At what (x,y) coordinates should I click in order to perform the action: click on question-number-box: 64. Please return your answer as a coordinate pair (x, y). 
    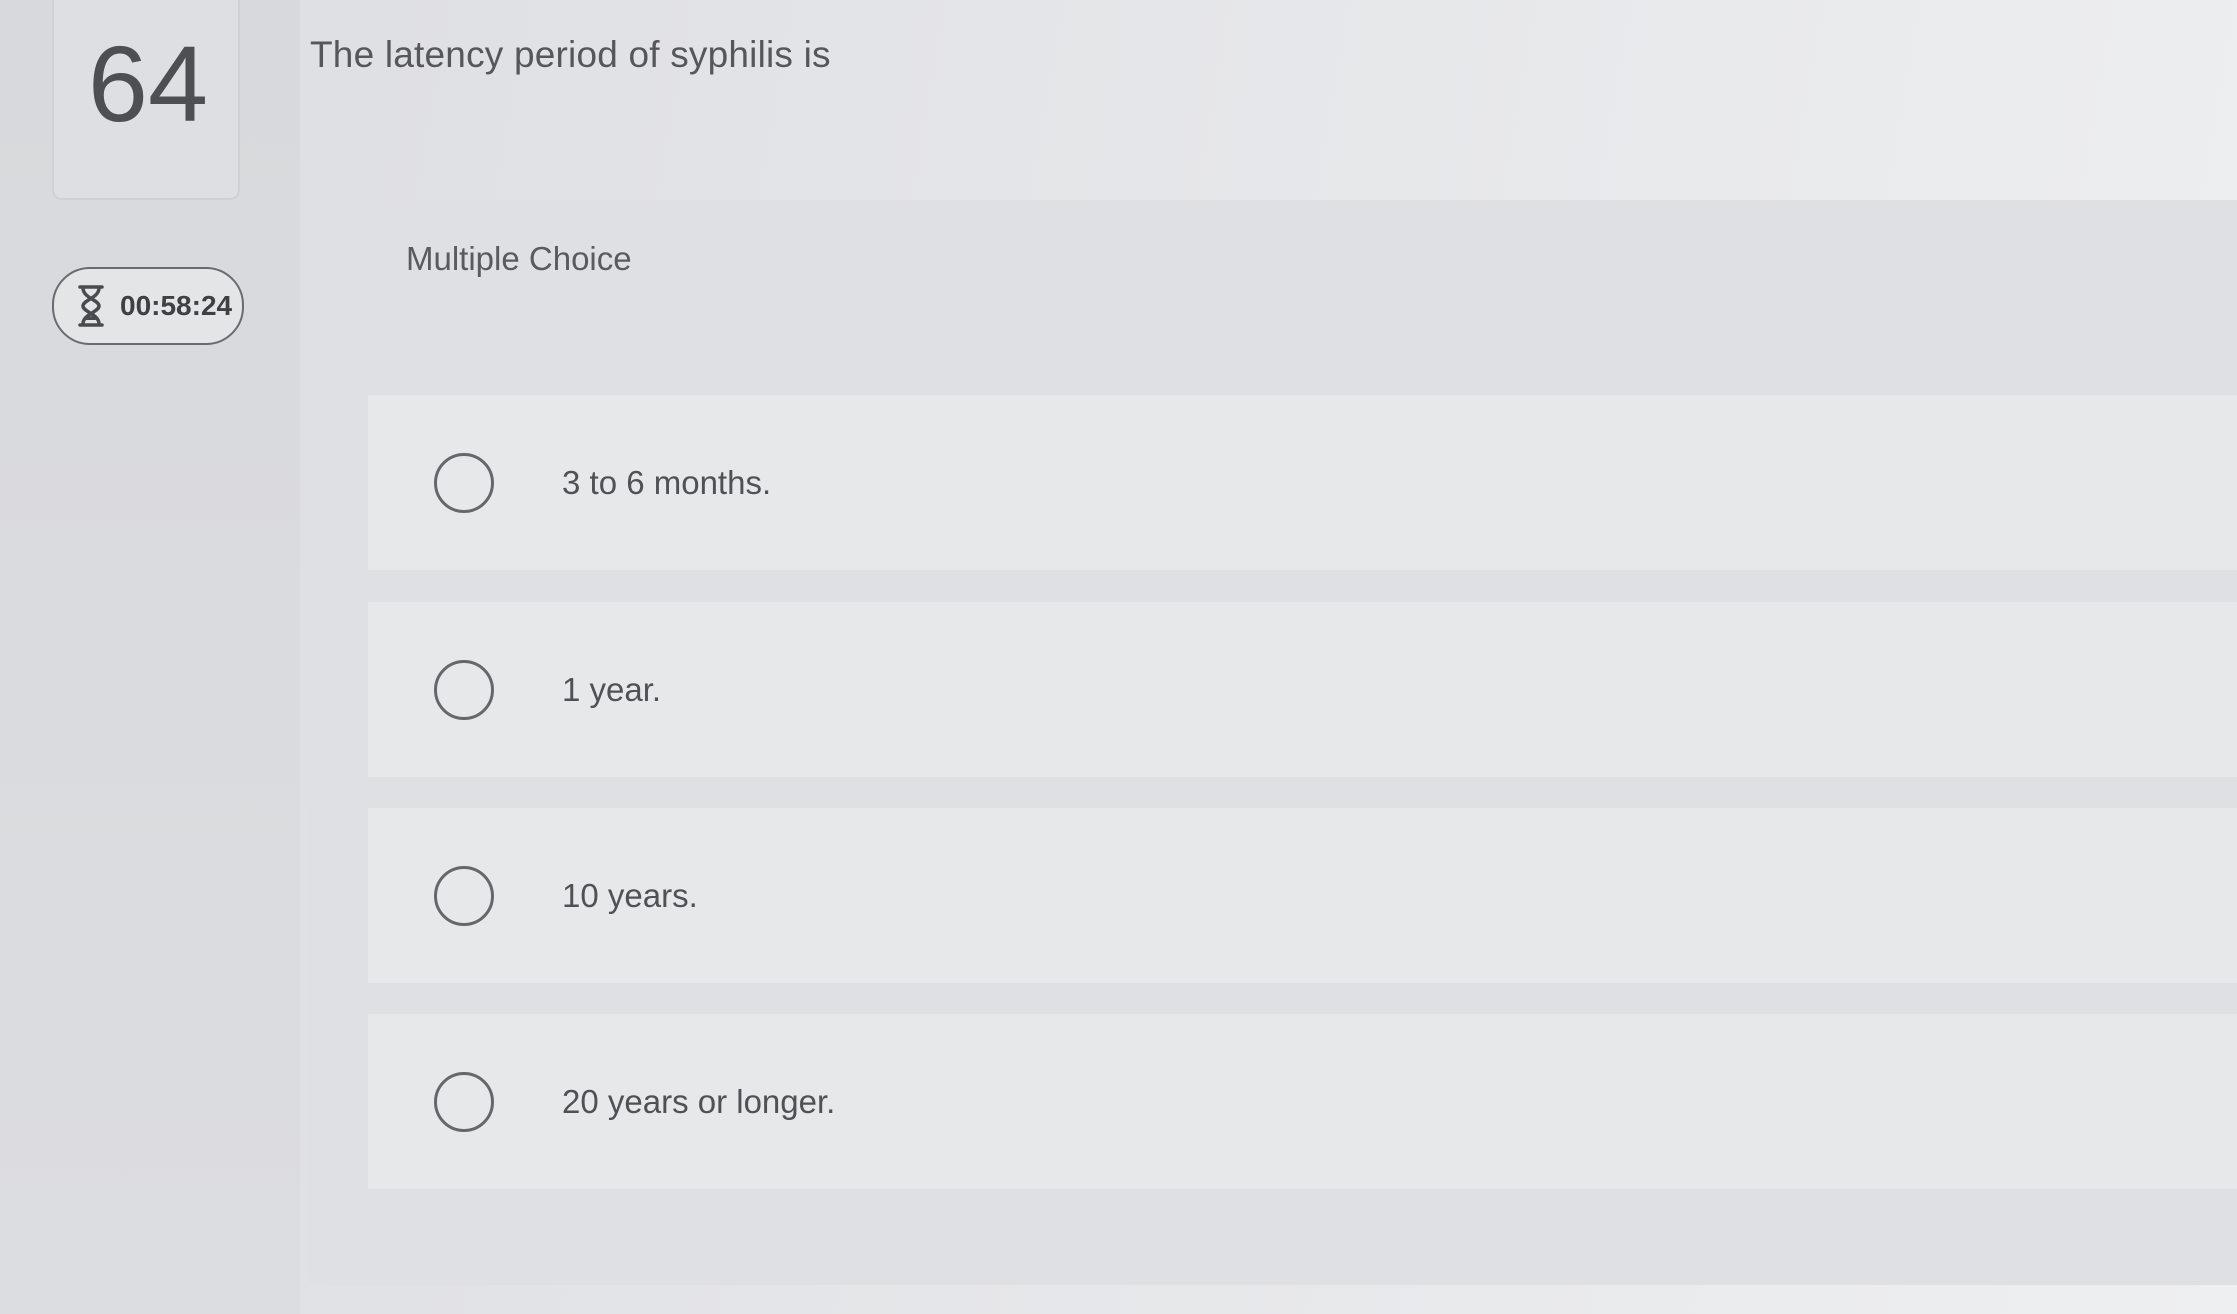
    Looking at the image, I should click on (146, 100).